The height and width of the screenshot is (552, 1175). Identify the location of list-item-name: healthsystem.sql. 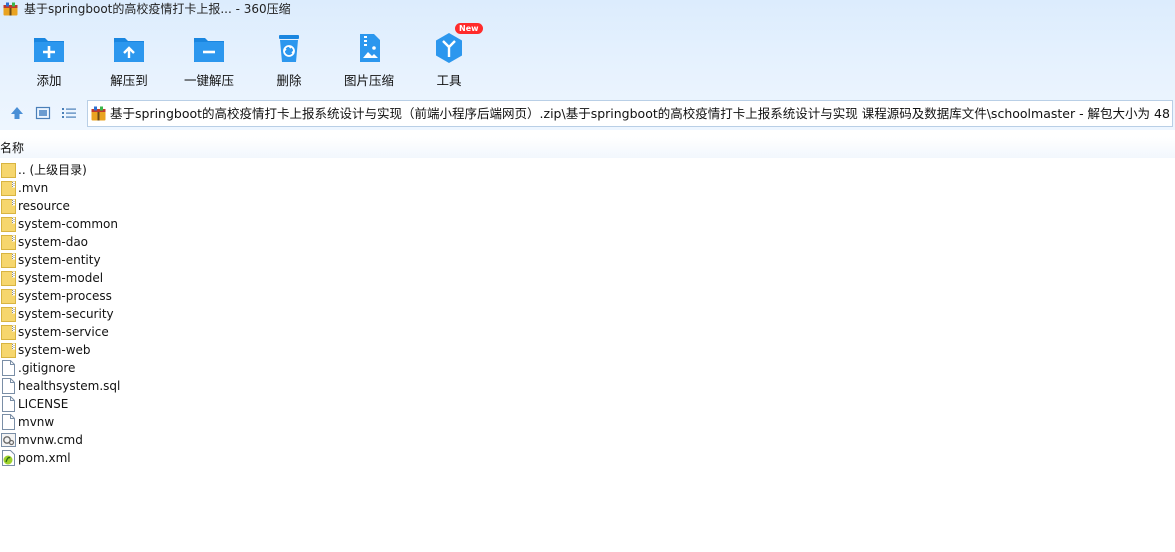
(69, 386).